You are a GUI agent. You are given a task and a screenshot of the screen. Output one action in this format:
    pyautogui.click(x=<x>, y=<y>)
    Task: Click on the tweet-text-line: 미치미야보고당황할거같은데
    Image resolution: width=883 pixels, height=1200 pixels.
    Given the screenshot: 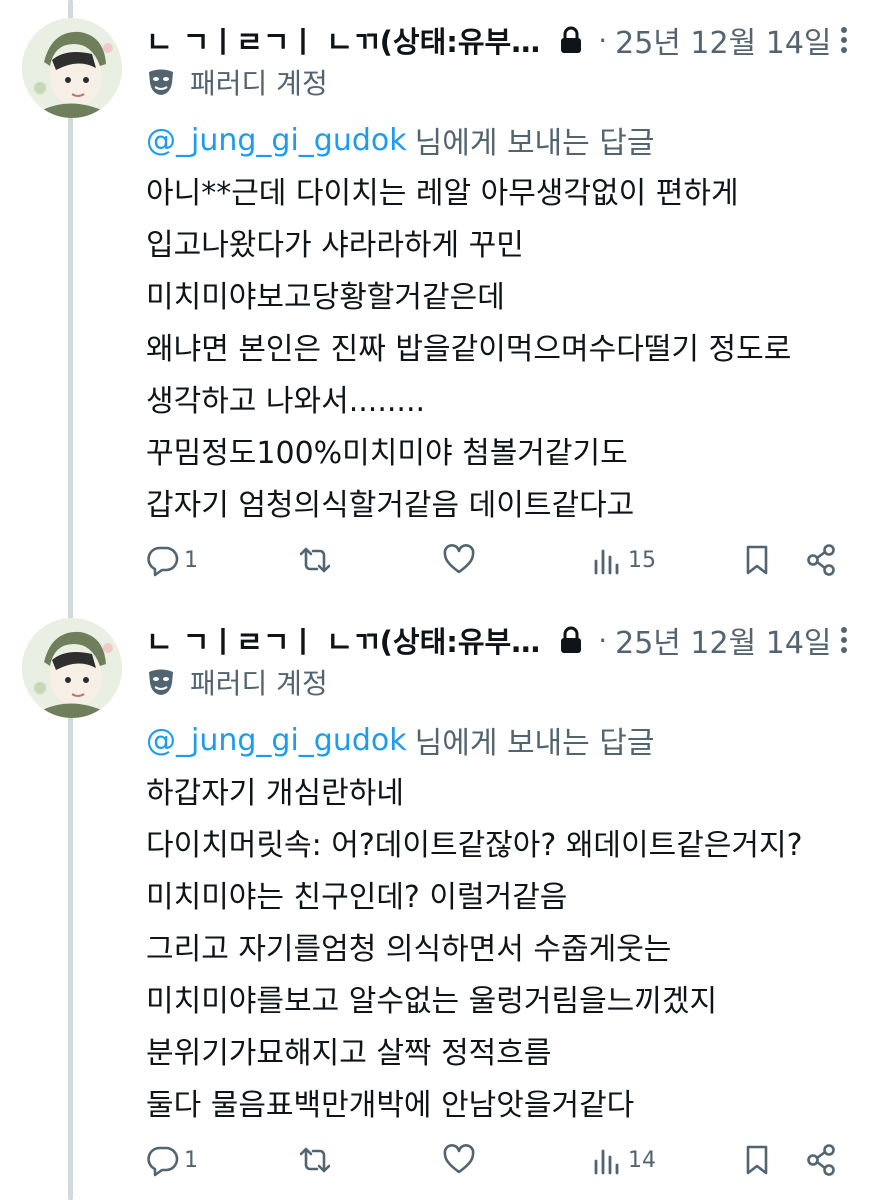 What is the action you would take?
    pyautogui.click(x=325, y=297)
    